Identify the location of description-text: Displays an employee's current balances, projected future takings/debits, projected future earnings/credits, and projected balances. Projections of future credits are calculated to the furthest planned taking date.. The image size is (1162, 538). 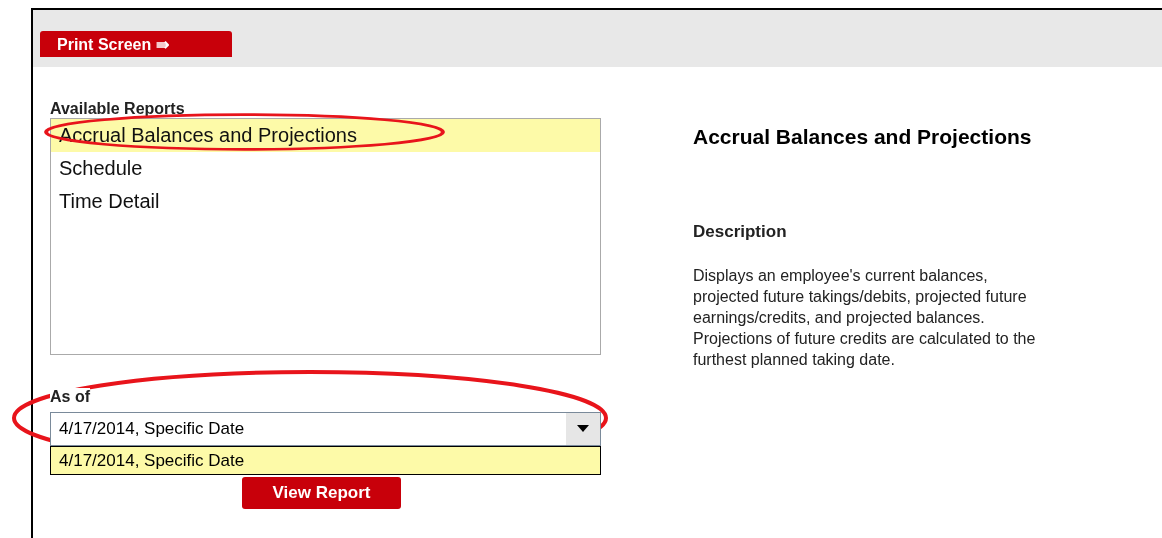
(865, 318).